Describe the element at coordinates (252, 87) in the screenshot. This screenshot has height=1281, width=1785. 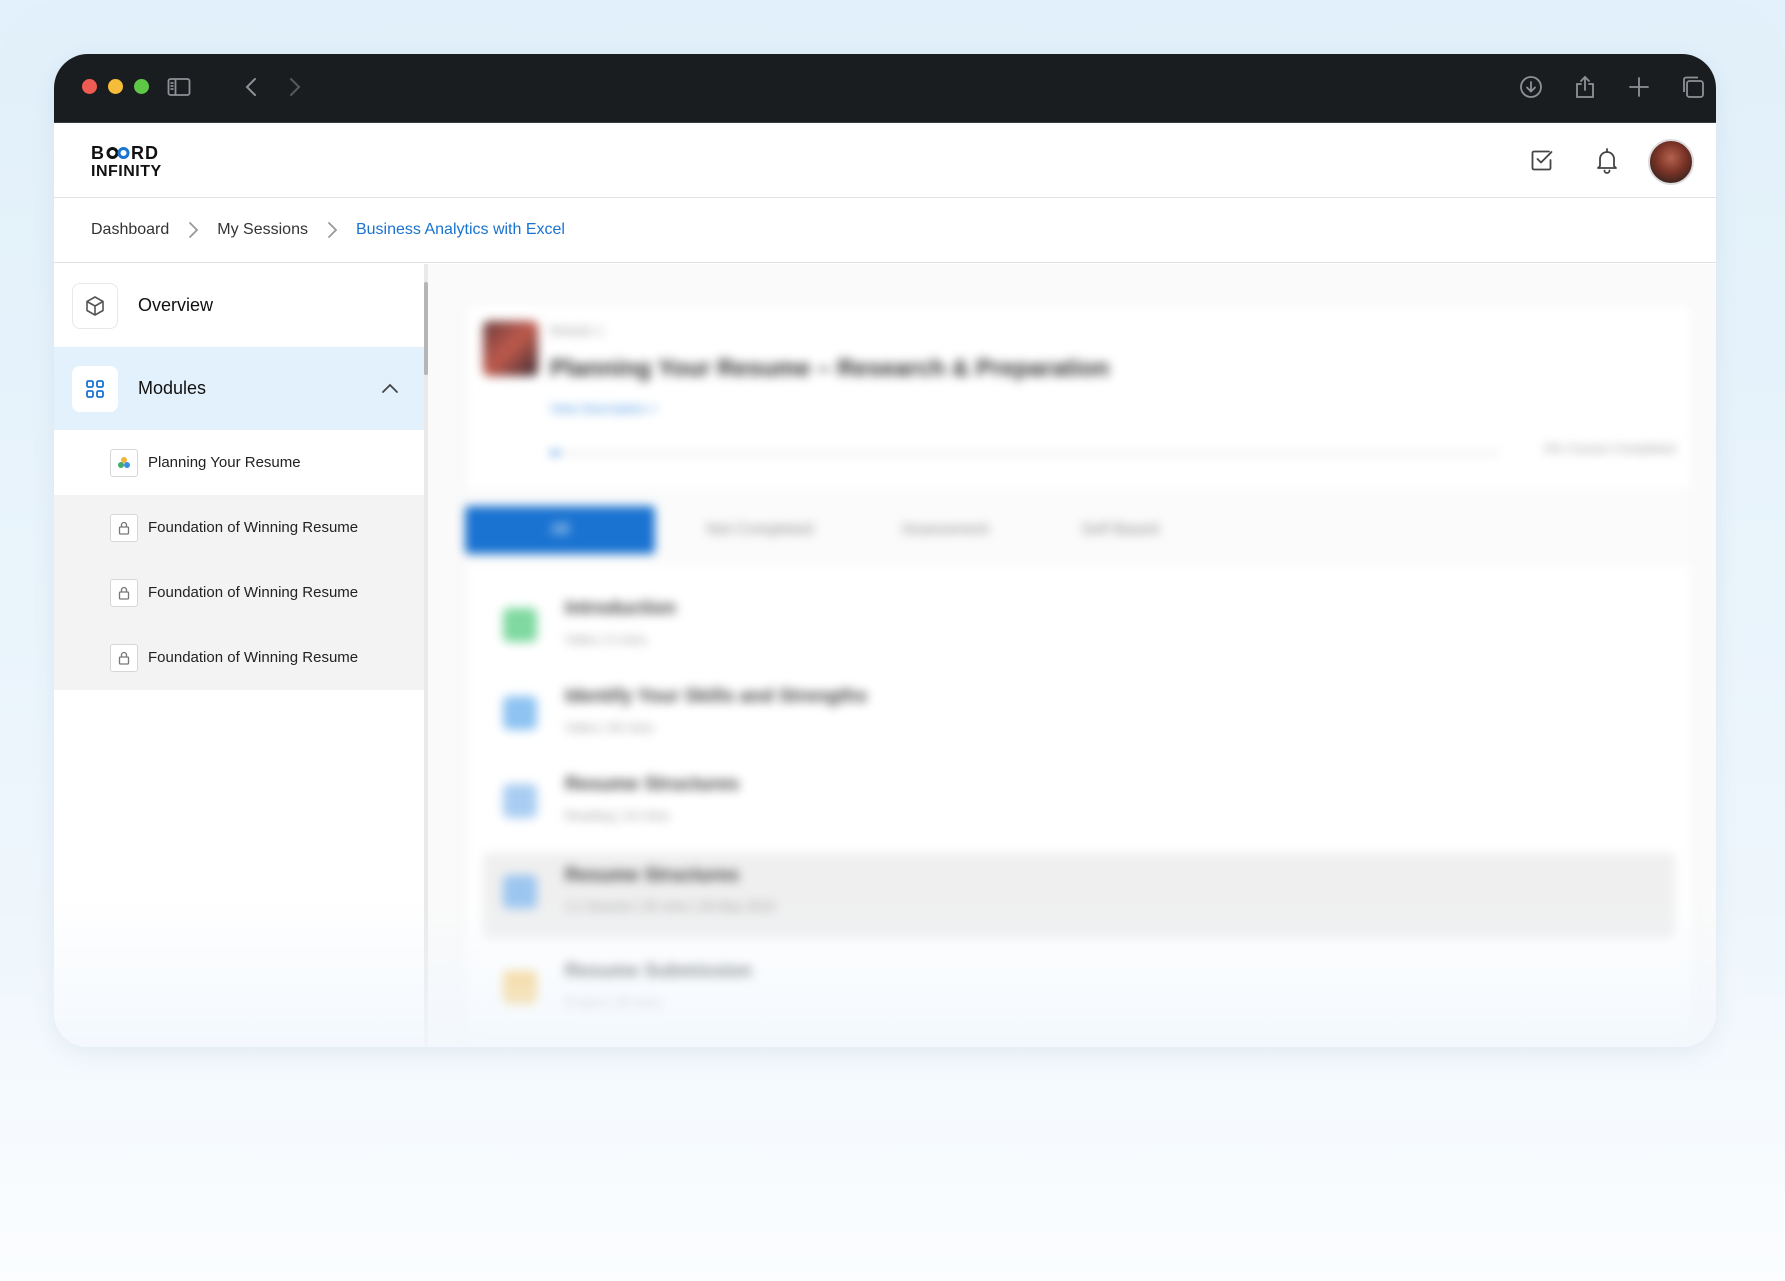
I see `back-icon` at that location.